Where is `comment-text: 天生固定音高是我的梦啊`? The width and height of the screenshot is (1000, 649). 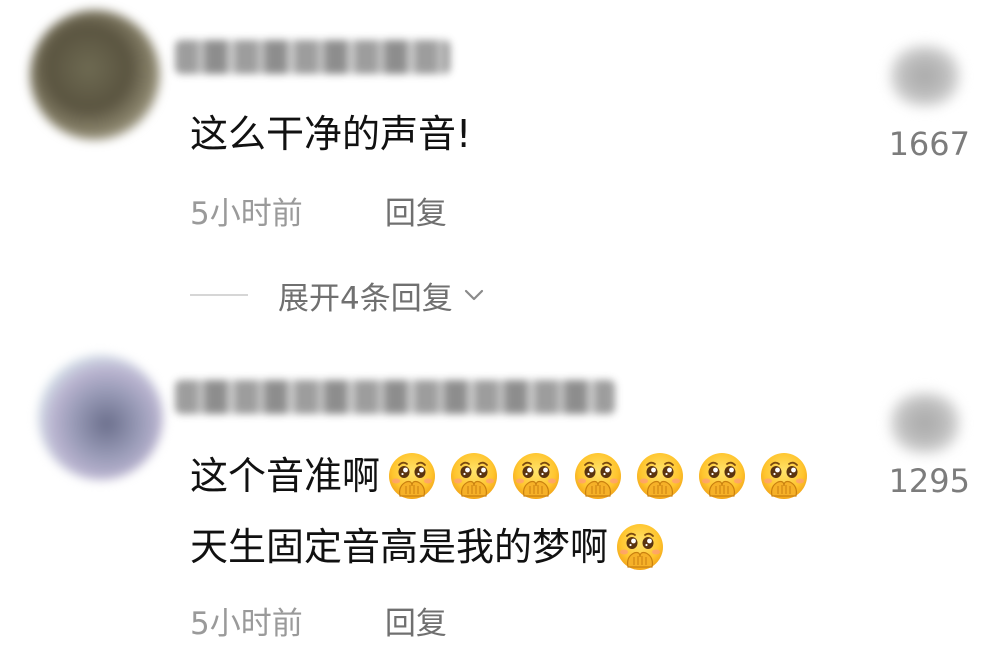
comment-text: 天生固定音高是我的梦啊 is located at coordinates (399, 547).